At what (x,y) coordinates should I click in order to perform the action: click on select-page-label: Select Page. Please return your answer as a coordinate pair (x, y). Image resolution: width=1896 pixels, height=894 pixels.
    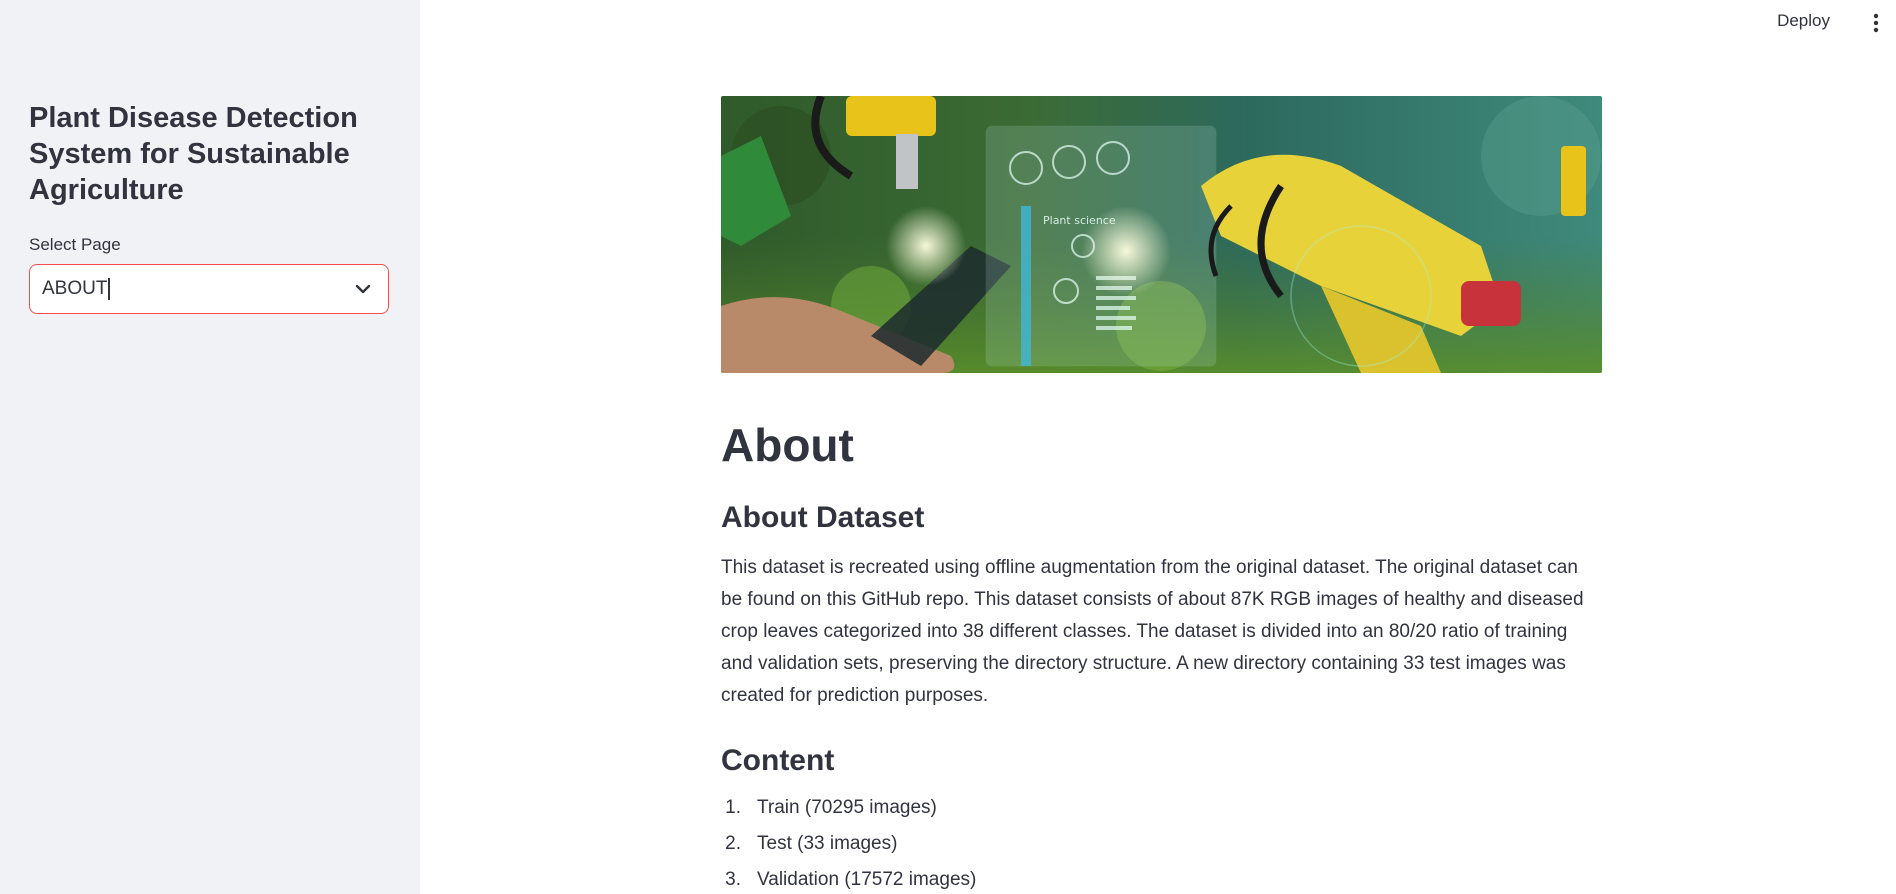
    Looking at the image, I should click on (75, 244).